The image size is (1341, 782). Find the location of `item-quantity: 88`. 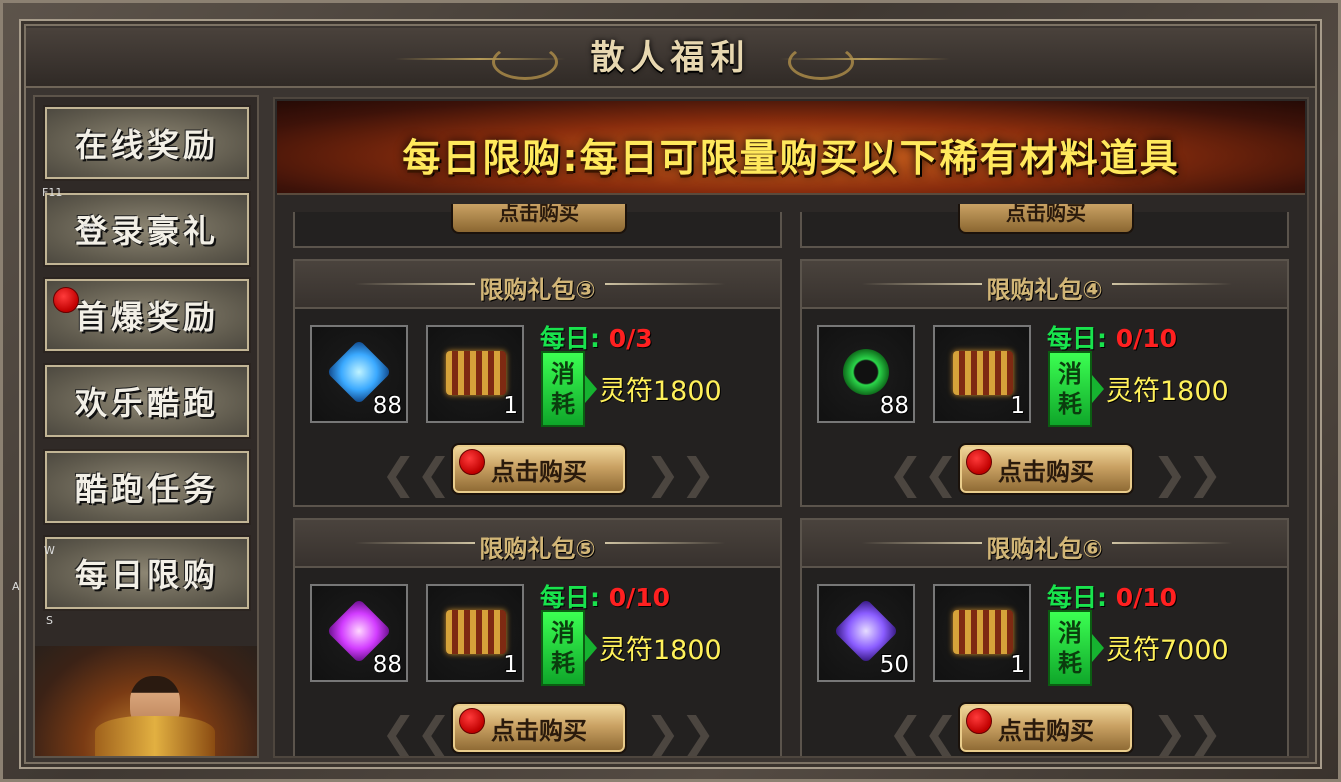

item-quantity: 88 is located at coordinates (387, 406).